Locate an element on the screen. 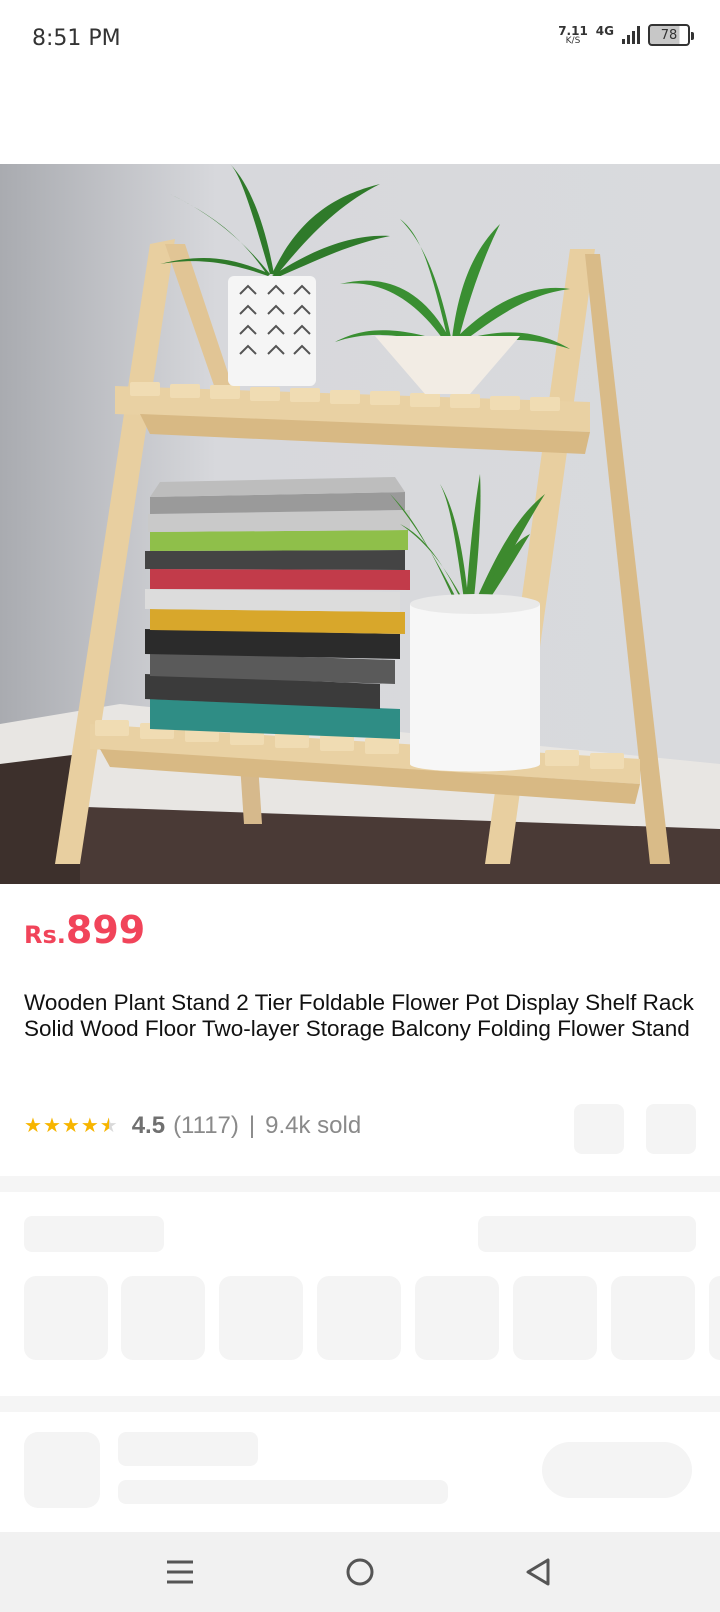  product-price: Rs. 899 is located at coordinates (84, 930).